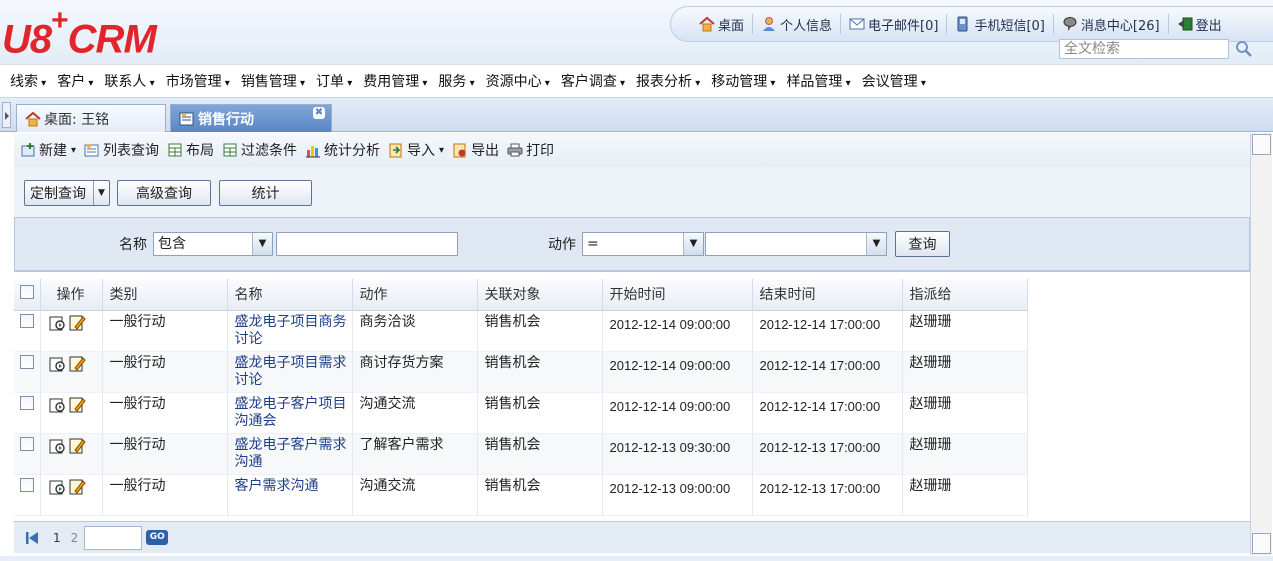  Describe the element at coordinates (319, 113) in the screenshot. I see `close-icon: ✖` at that location.